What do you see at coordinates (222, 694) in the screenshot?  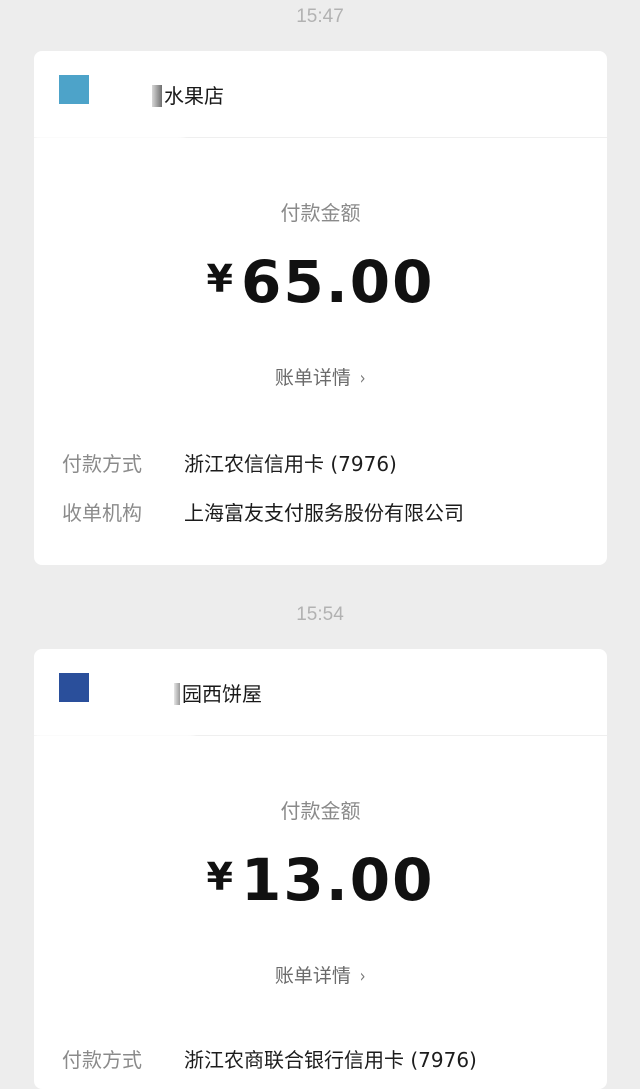 I see `merchant-name-label: 园西饼屋` at bounding box center [222, 694].